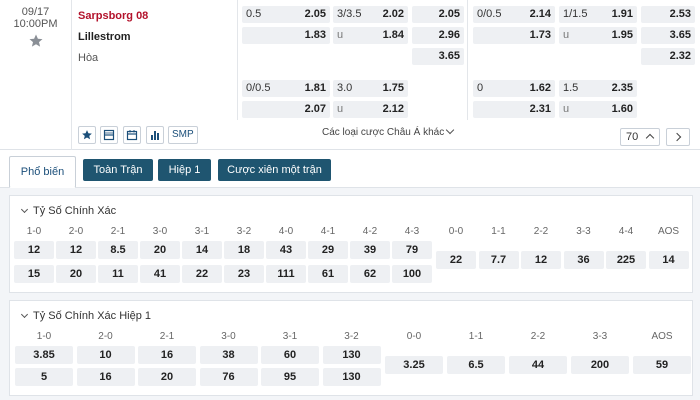  What do you see at coordinates (598, 109) in the screenshot?
I see `odds-cell: u 1.60` at bounding box center [598, 109].